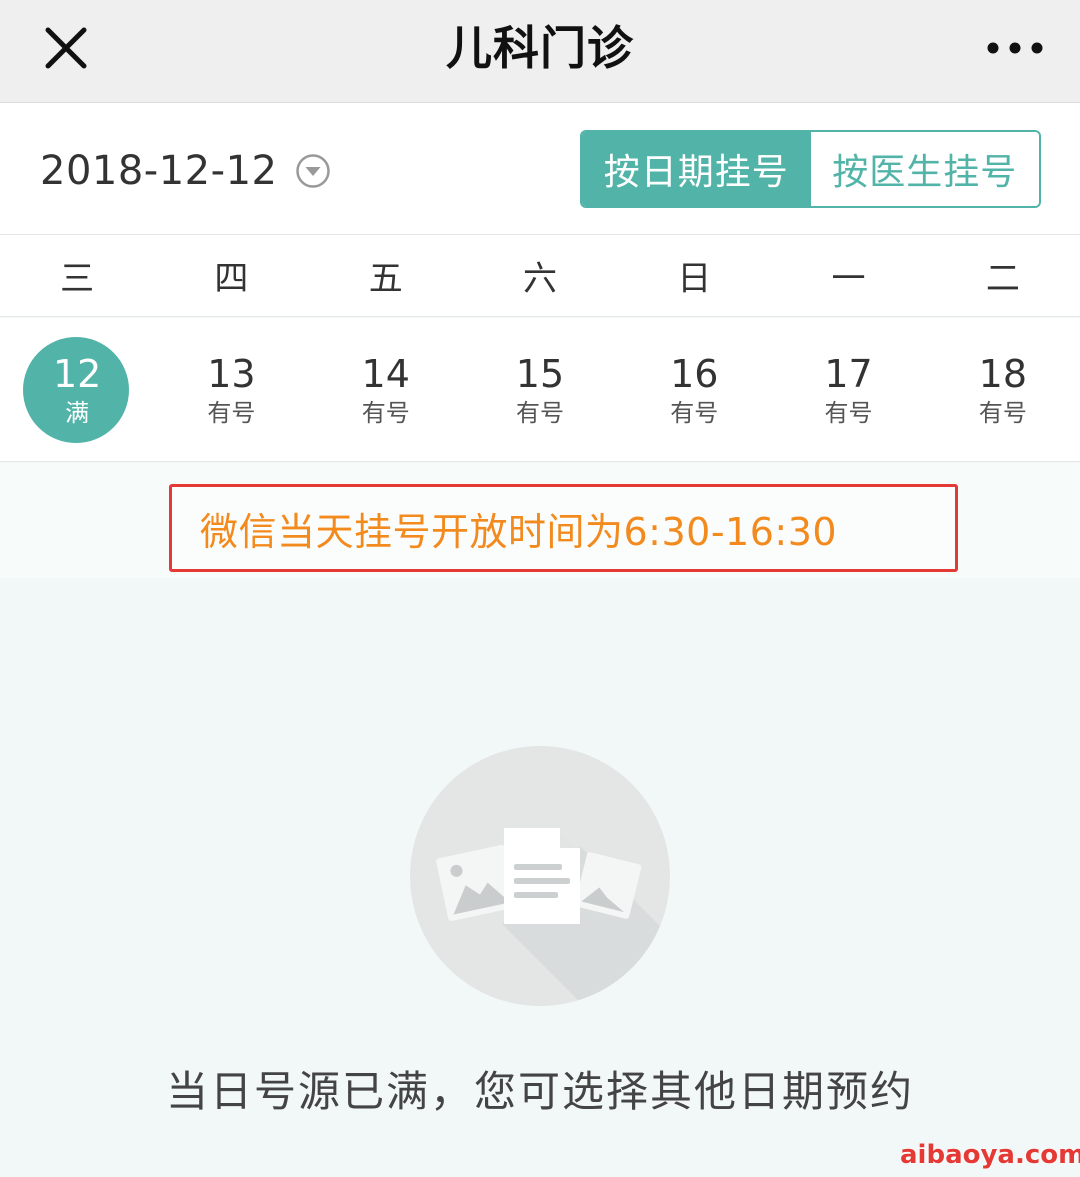  Describe the element at coordinates (696, 169) in the screenshot. I see `by-date-tab: 按日期挂号` at that location.